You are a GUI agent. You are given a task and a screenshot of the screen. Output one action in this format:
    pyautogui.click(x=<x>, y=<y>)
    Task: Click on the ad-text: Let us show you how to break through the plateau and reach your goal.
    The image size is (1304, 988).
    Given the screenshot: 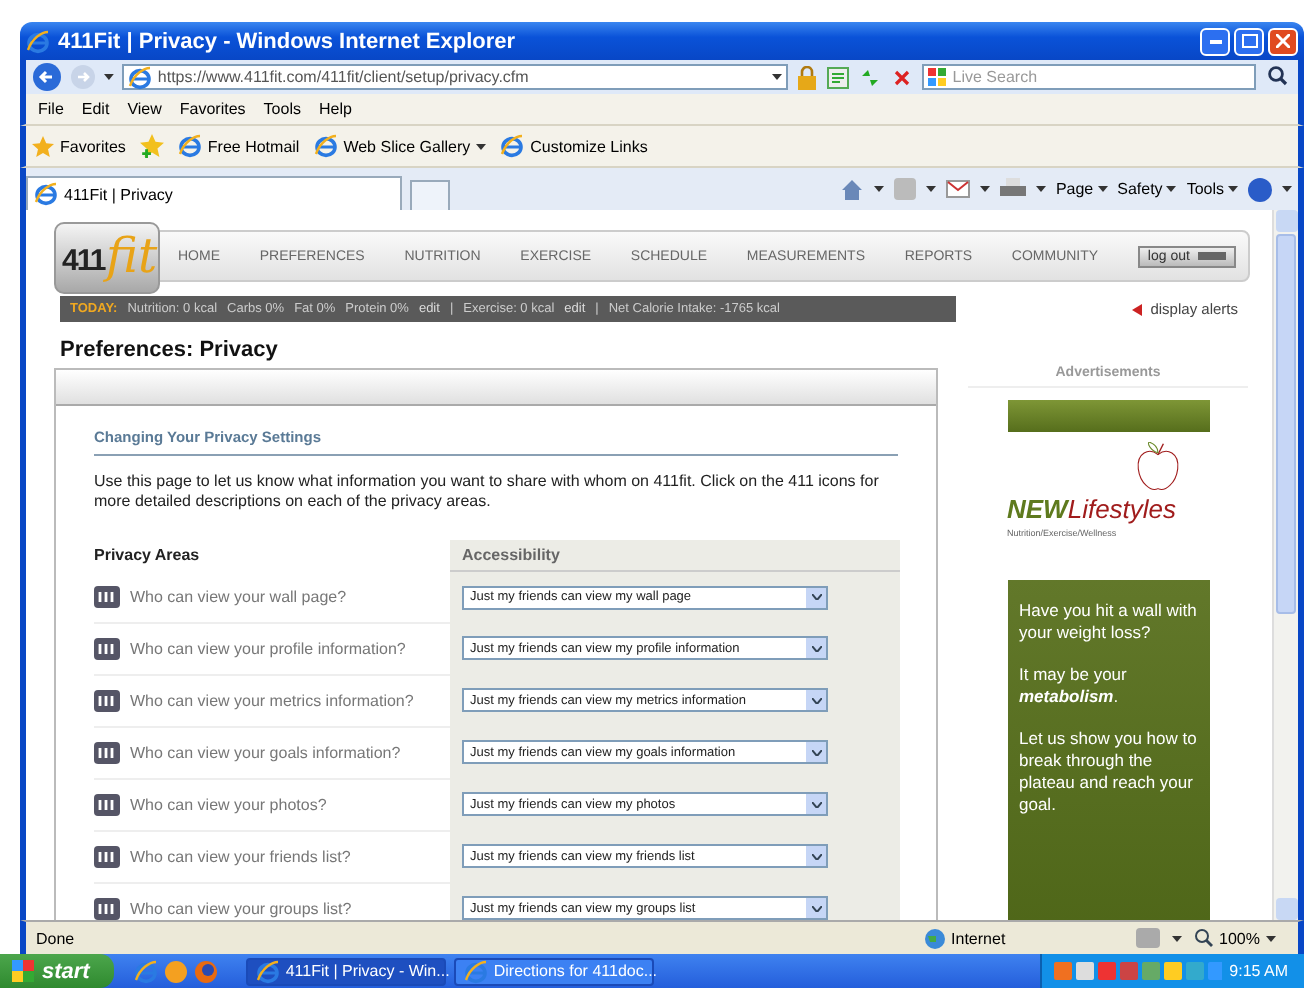 What is the action you would take?
    pyautogui.click(x=1108, y=772)
    